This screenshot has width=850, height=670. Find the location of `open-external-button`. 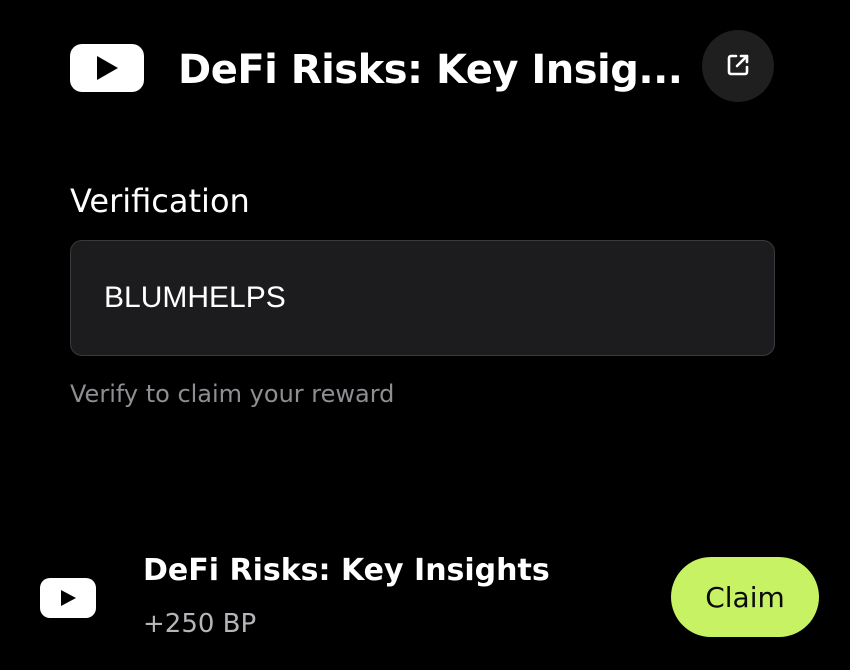

open-external-button is located at coordinates (738, 66).